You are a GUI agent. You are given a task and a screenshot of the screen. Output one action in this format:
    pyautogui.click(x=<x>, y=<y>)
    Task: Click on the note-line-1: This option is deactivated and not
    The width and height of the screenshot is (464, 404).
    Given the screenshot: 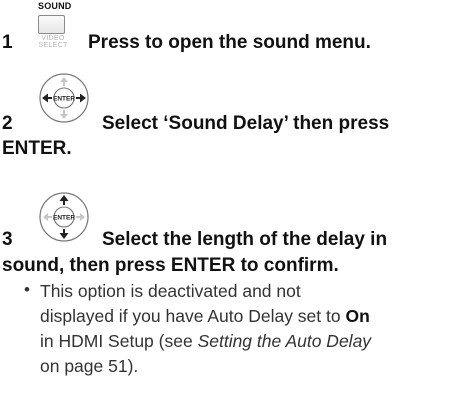 What is the action you would take?
    pyautogui.click(x=170, y=291)
    